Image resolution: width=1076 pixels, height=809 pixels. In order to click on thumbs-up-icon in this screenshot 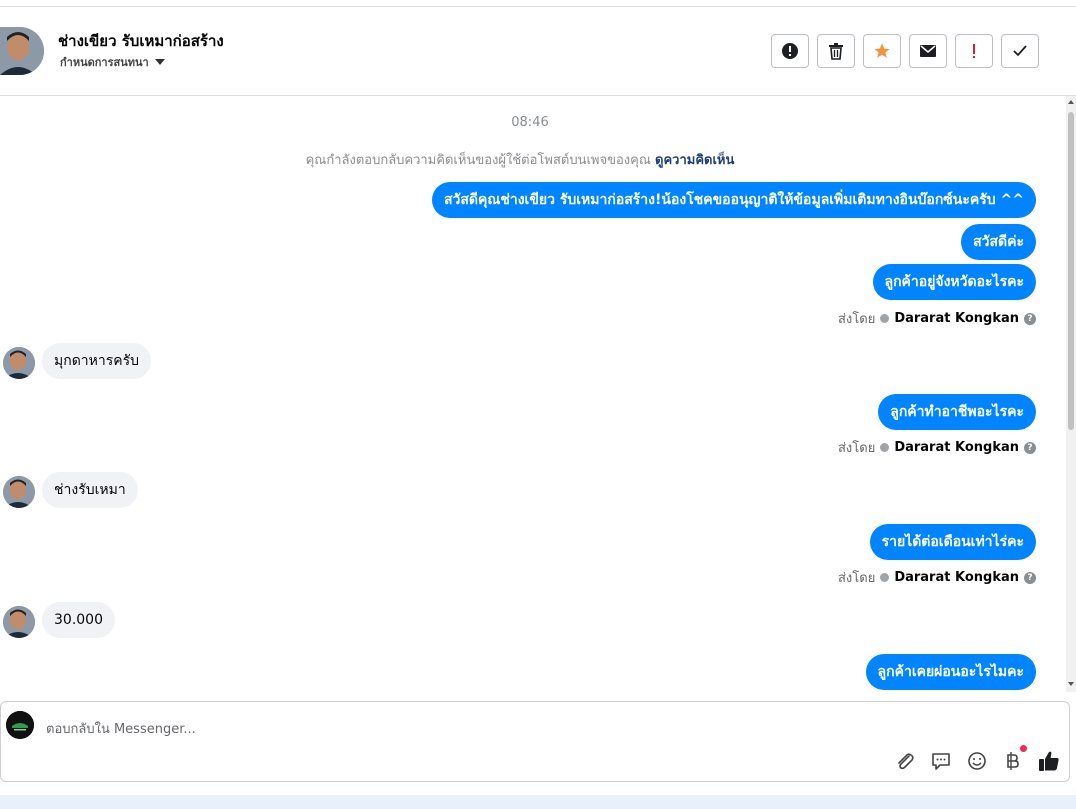, I will do `click(1049, 761)`.